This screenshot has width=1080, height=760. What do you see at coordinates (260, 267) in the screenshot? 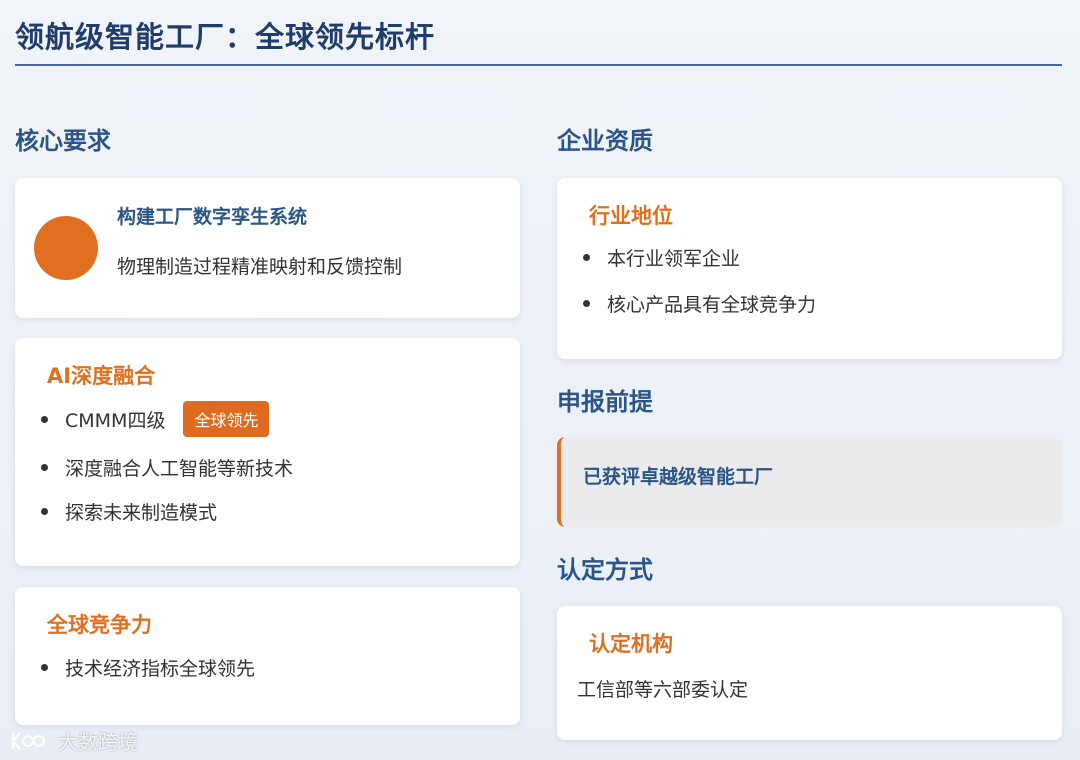
I see `card-text: 物理制造过程精准映射和反馈控制` at bounding box center [260, 267].